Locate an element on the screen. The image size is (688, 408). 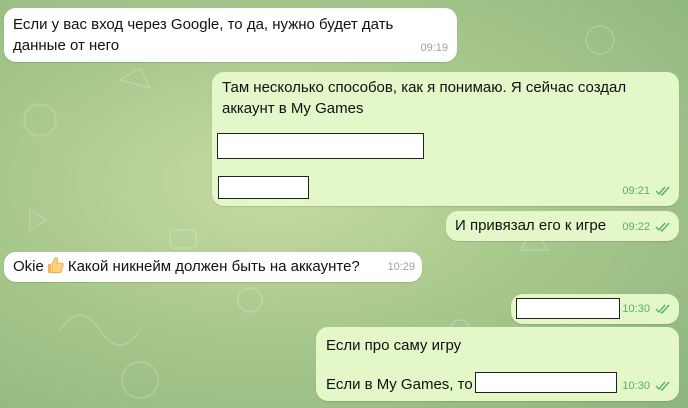
message-text: Какой никнейм должен быть на аккаунте? is located at coordinates (213, 266).